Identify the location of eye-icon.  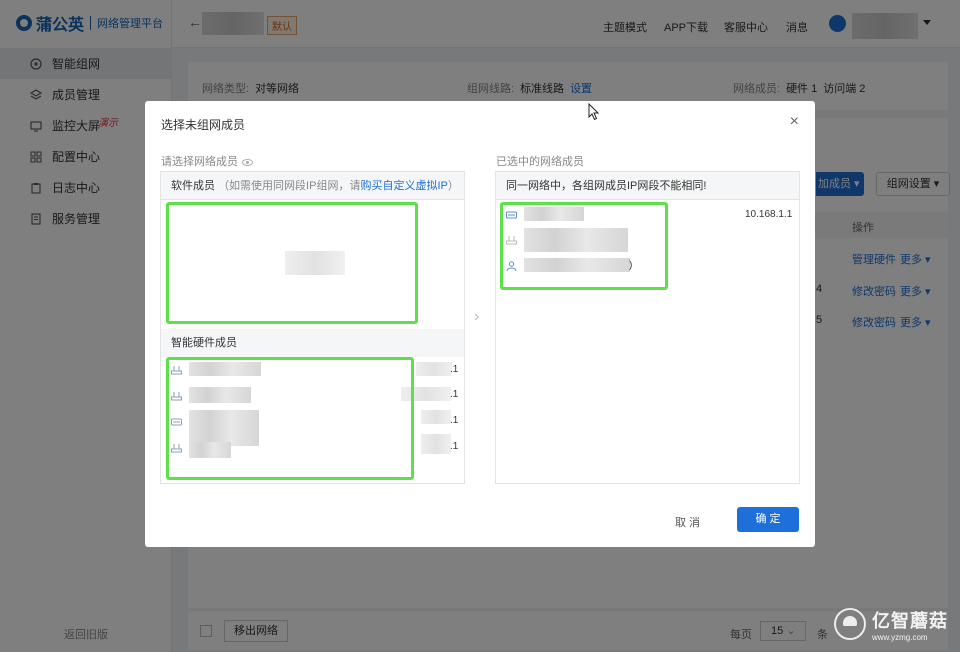
(247, 162).